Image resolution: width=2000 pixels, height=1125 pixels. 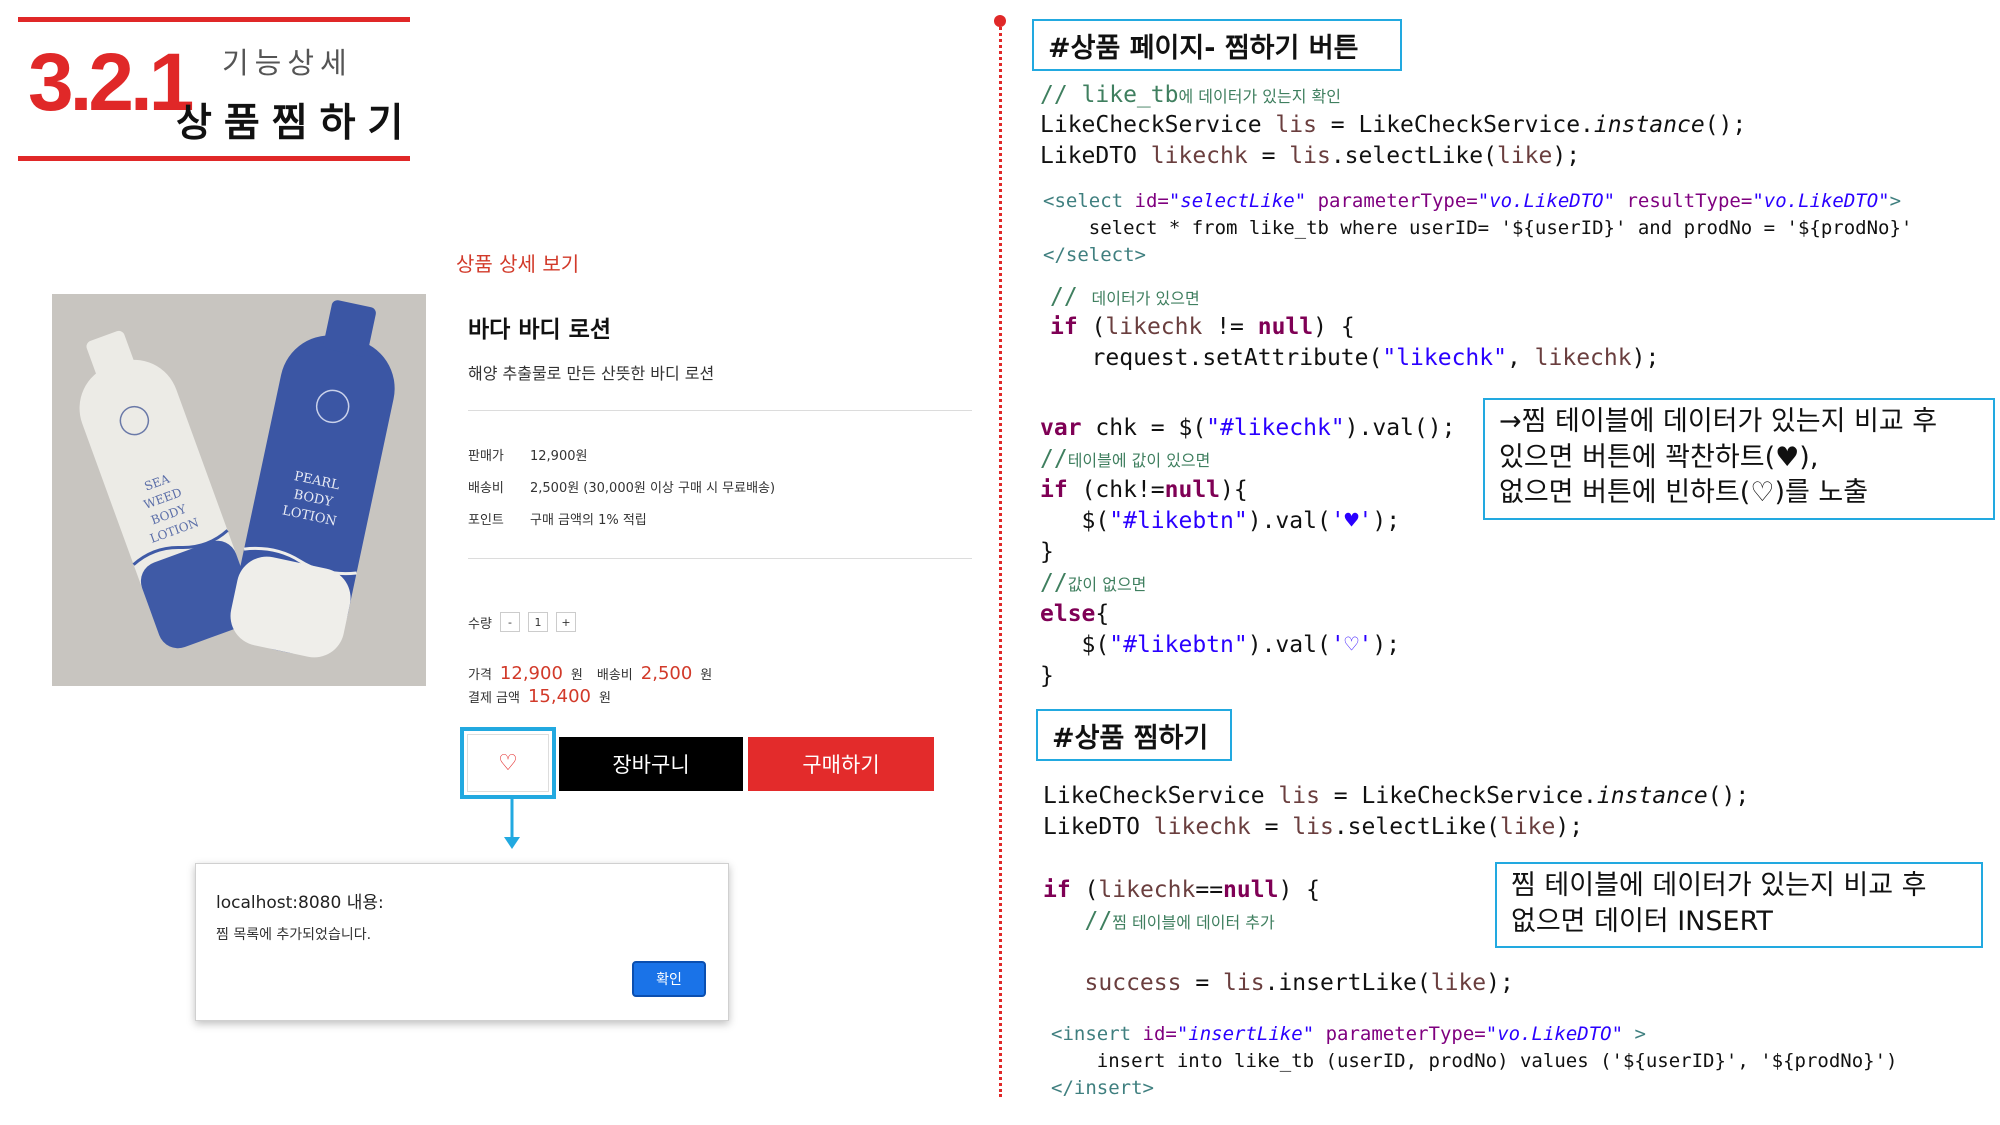 I want to click on note-line: 있으면 버튼에 꽉찬하트(♥),, so click(x=1659, y=457).